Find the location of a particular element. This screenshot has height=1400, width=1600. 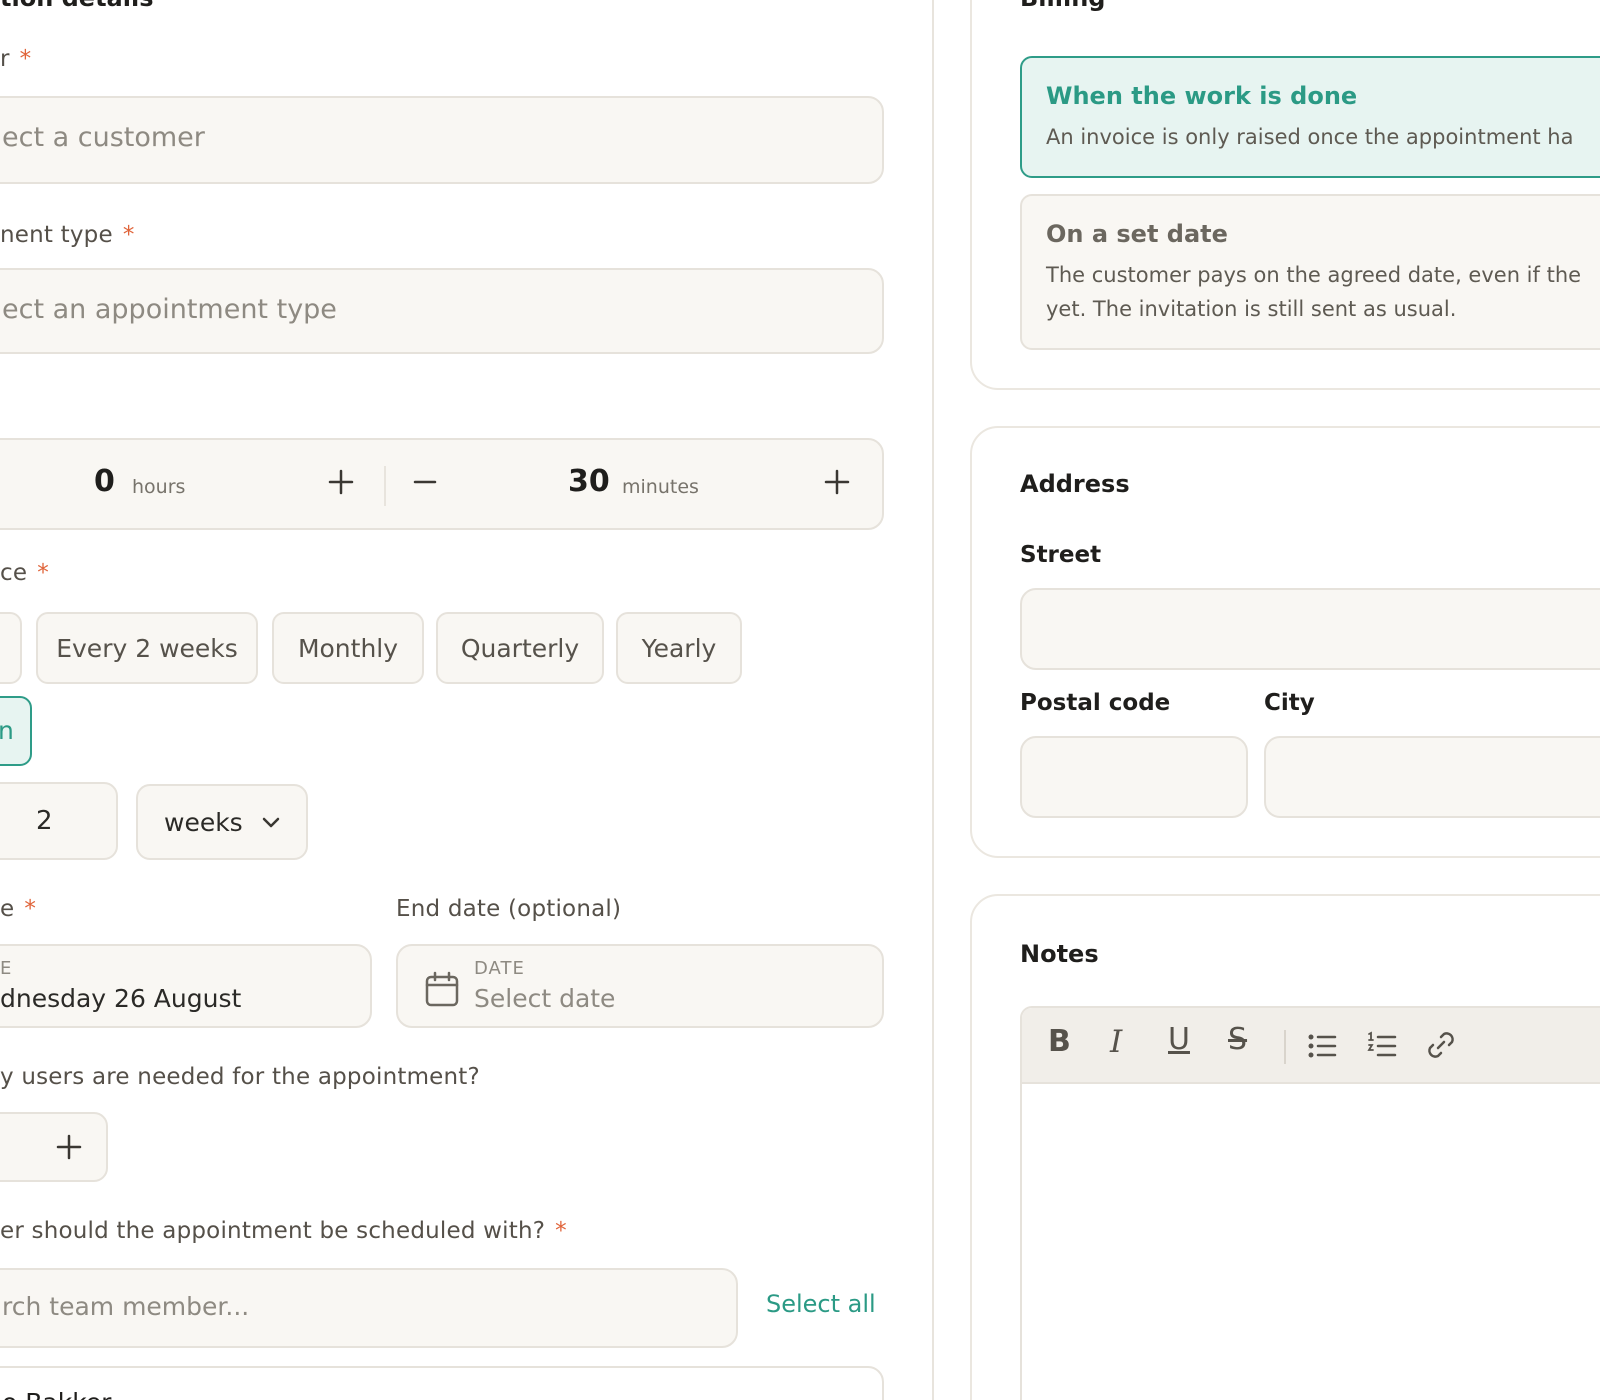

notes-card: Notes B I U S is located at coordinates (1285, 1147).